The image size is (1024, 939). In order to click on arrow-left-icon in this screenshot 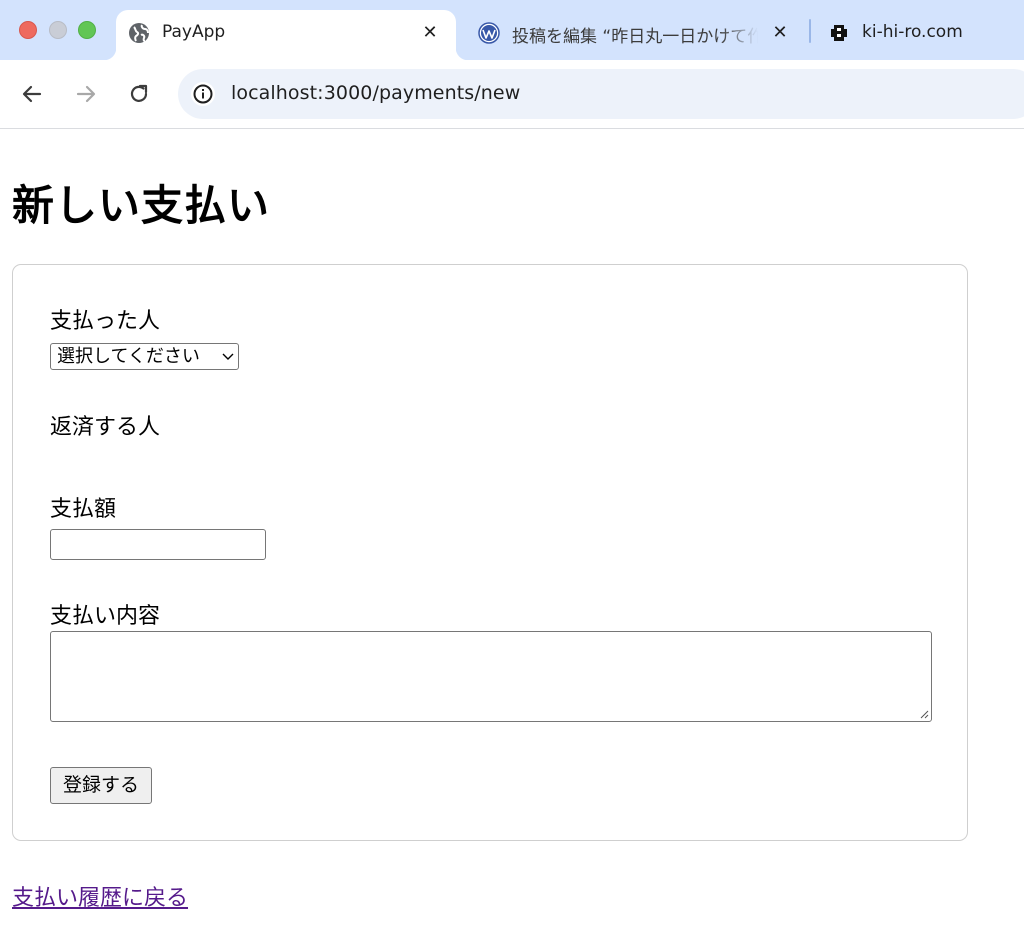, I will do `click(32, 94)`.